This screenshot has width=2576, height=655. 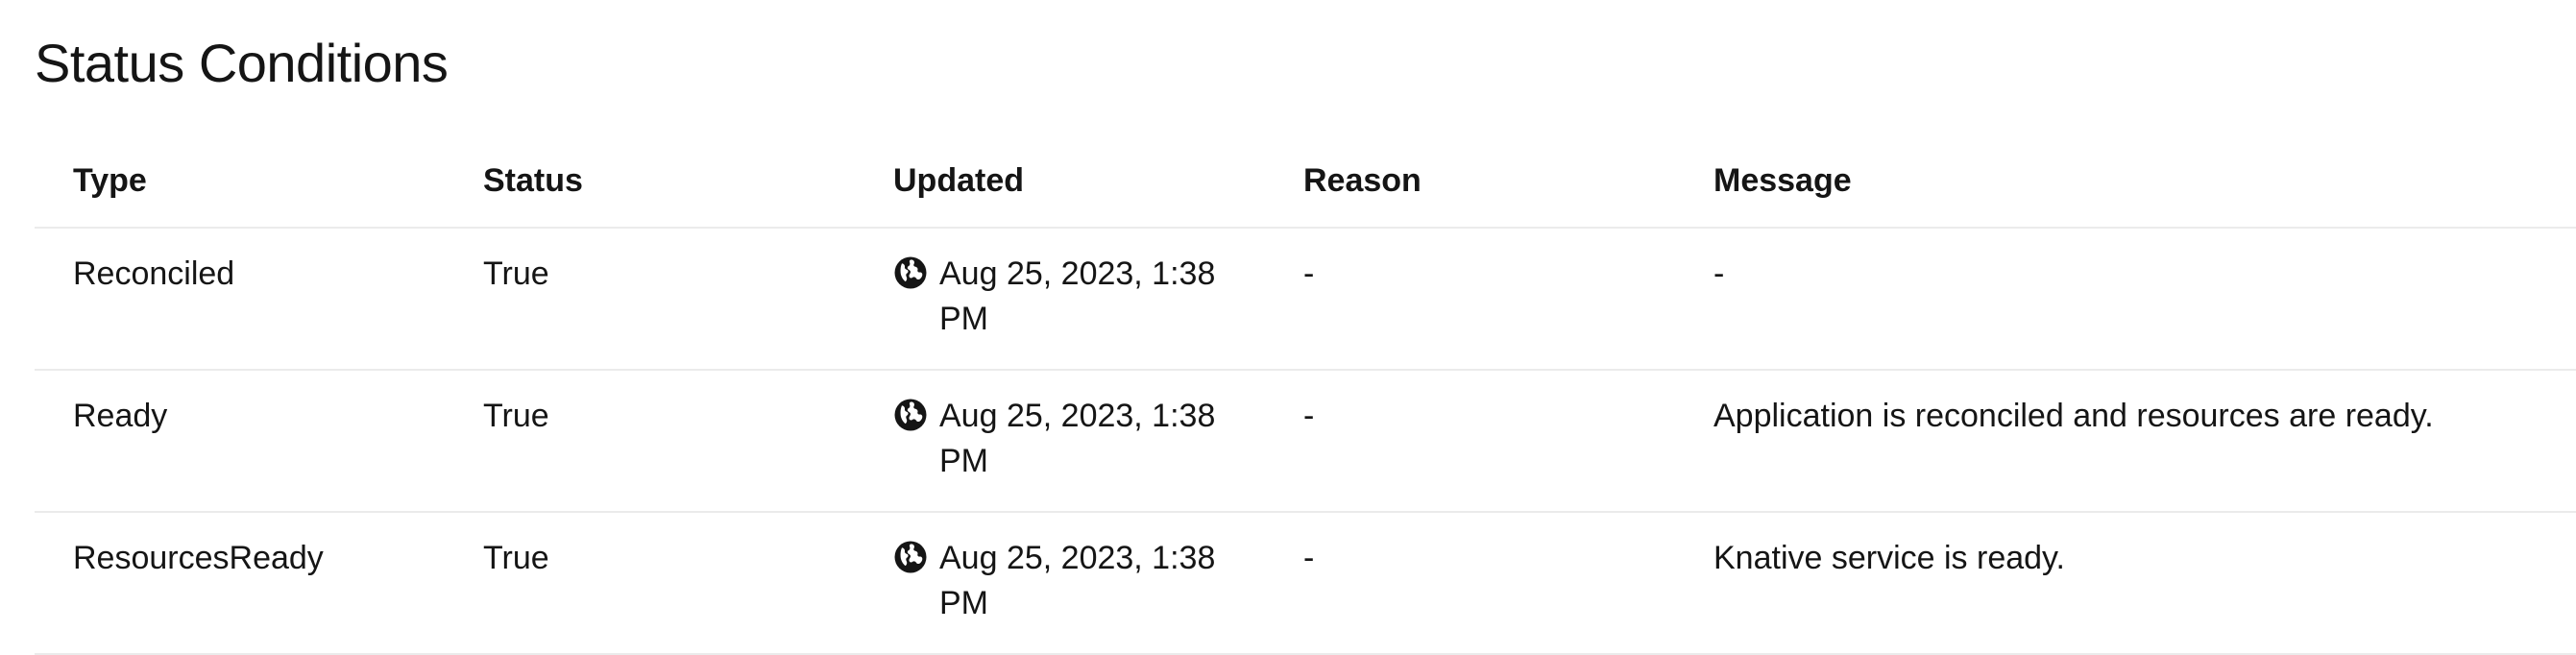 What do you see at coordinates (240, 583) in the screenshot?
I see `cell-type: ResourcesReady` at bounding box center [240, 583].